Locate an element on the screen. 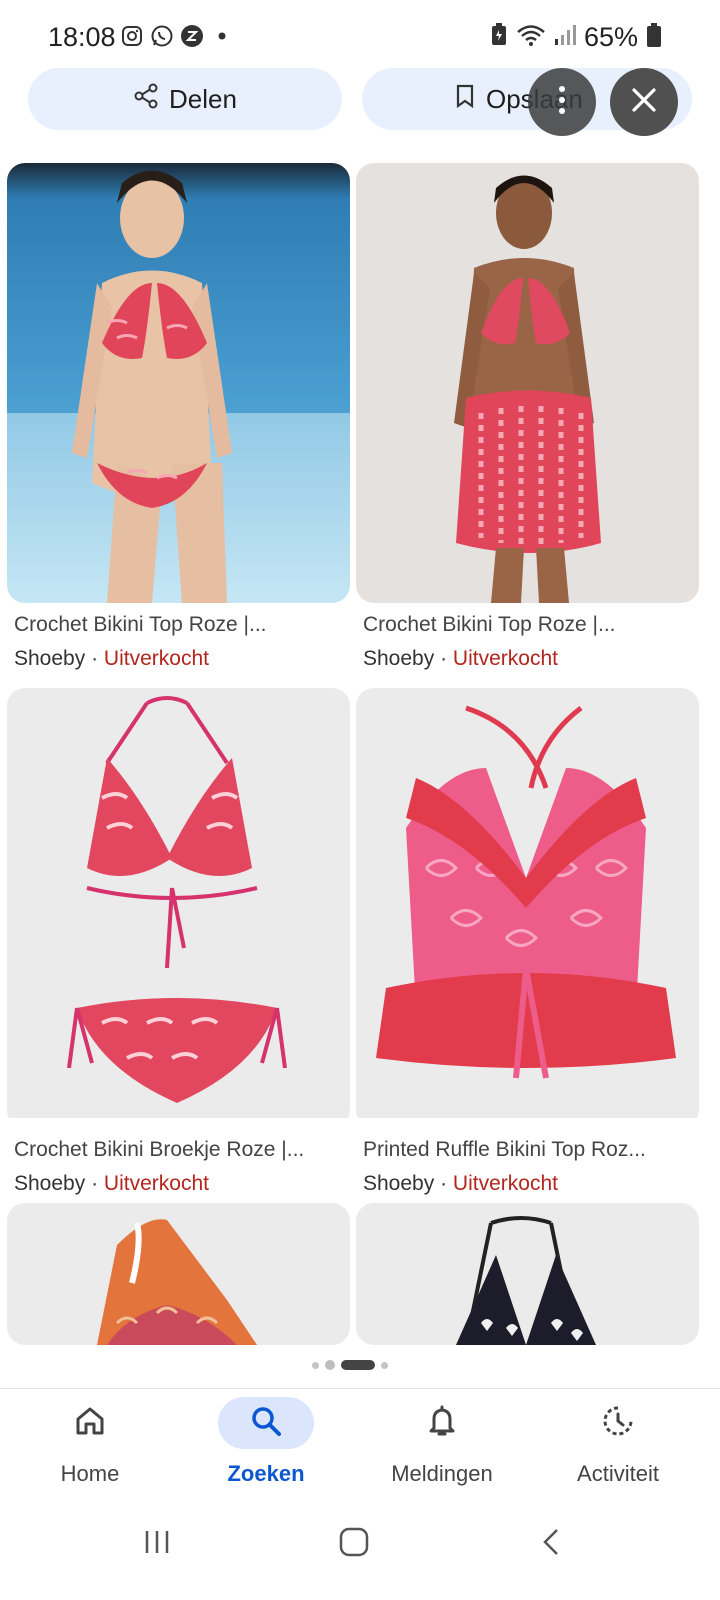 The height and width of the screenshot is (1600, 720). nav-notifications: Meldingen is located at coordinates (442, 1443).